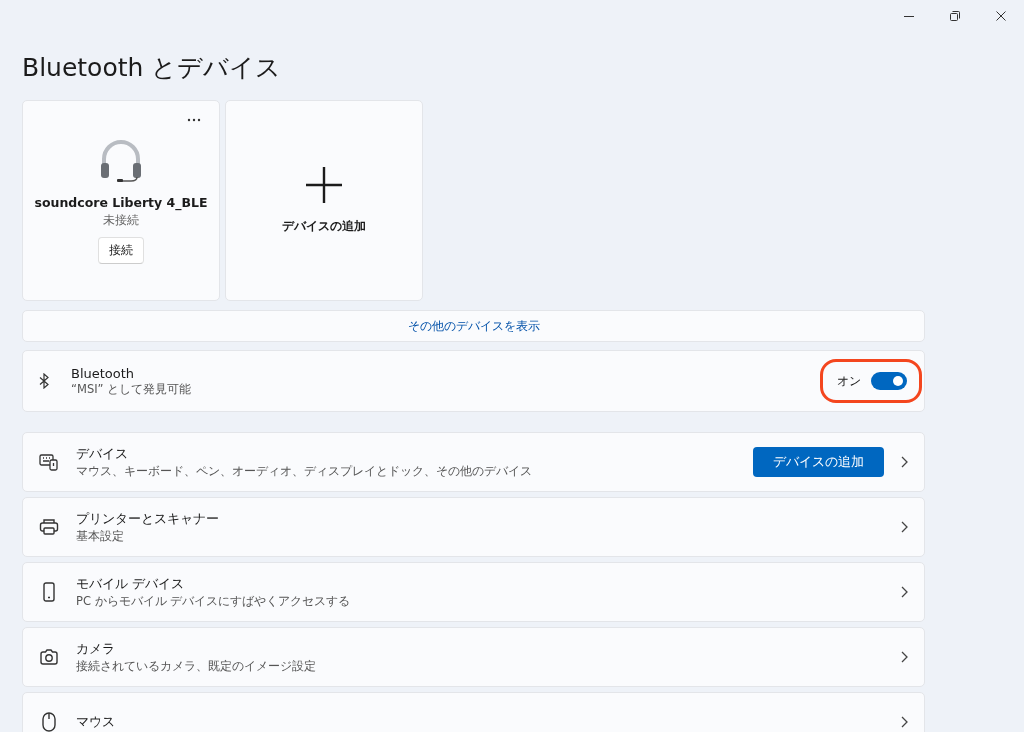 The width and height of the screenshot is (1024, 732). Describe the element at coordinates (473, 326) in the screenshot. I see `show-more-devices-button: その他のデバイスを表示` at that location.